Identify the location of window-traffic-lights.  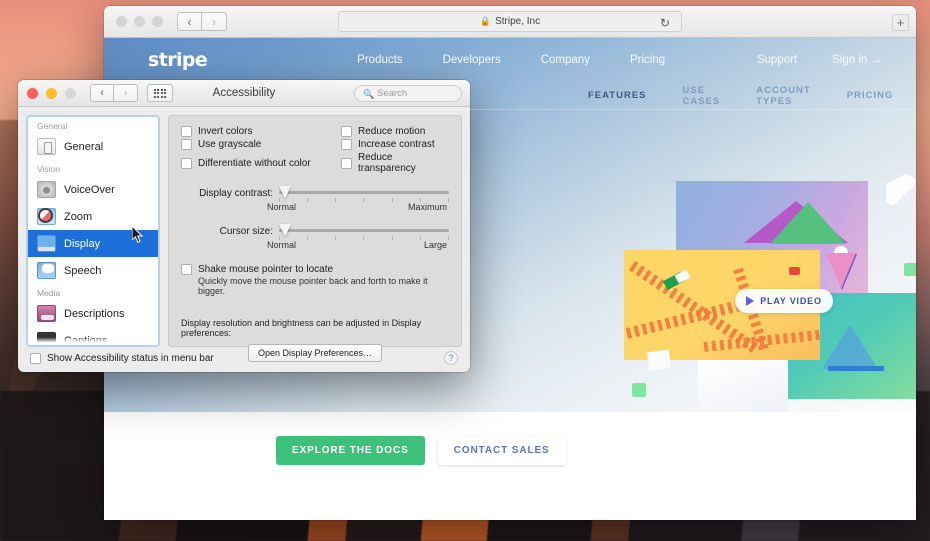
(51, 93).